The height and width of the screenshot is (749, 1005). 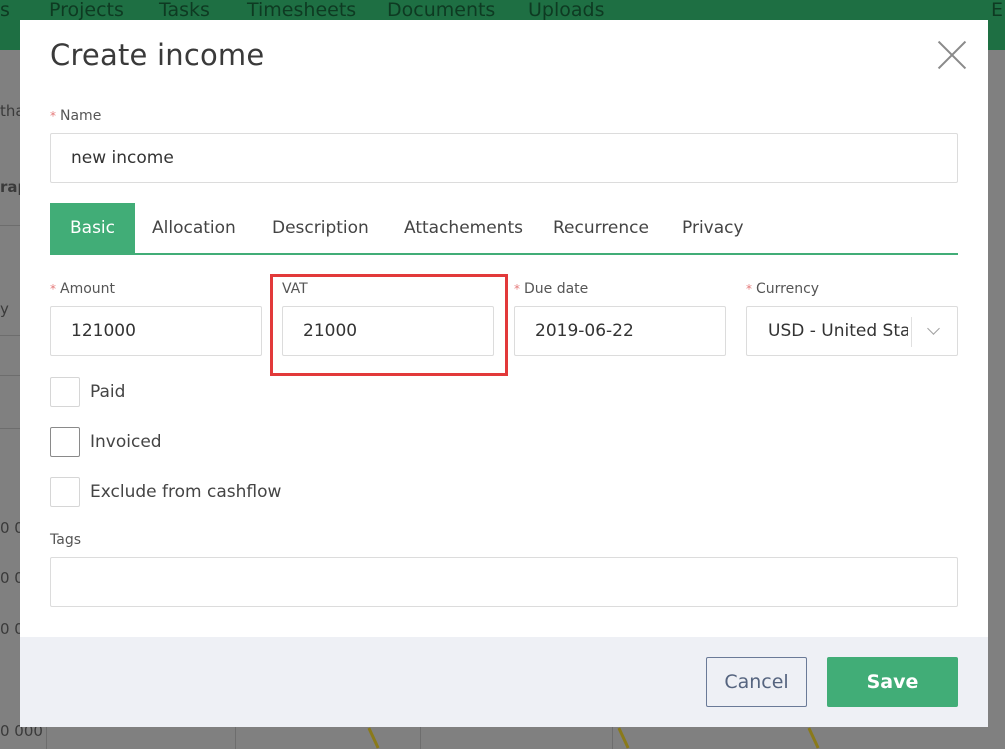 What do you see at coordinates (788, 289) in the screenshot?
I see `currency-label-text: Currency` at bounding box center [788, 289].